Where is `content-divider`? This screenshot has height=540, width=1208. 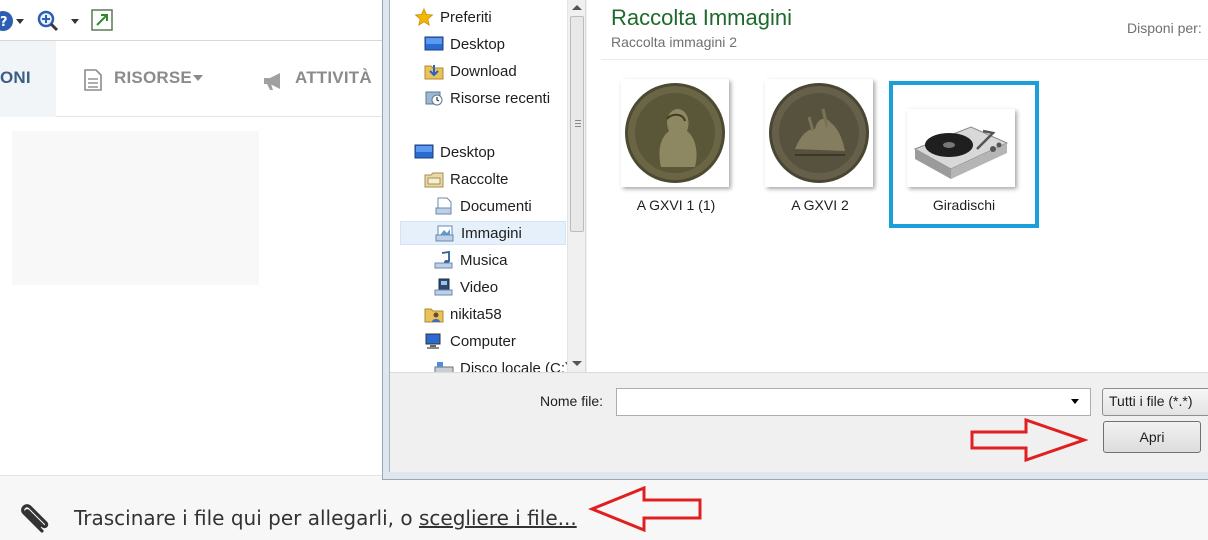 content-divider is located at coordinates (904, 59).